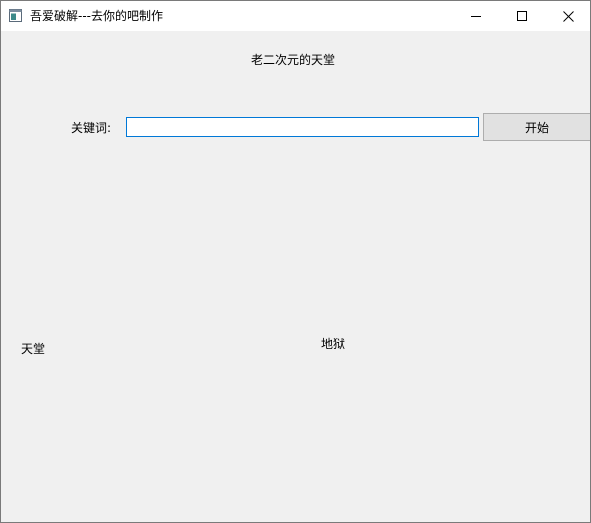  What do you see at coordinates (333, 344) in the screenshot?
I see `hell-label: 地狱` at bounding box center [333, 344].